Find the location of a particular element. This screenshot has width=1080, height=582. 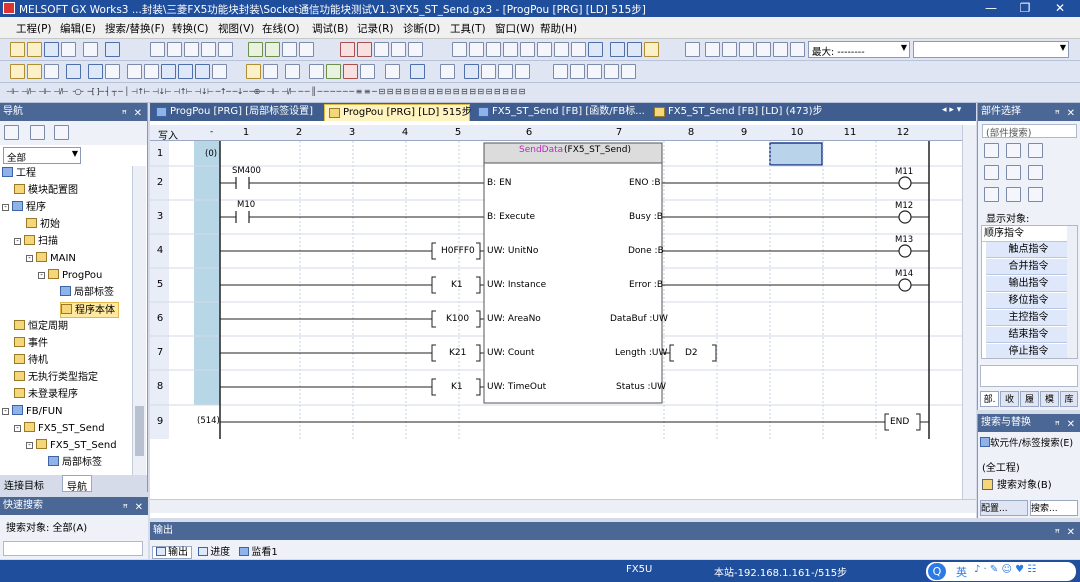

tab-progress: 进度 is located at coordinates (214, 552).